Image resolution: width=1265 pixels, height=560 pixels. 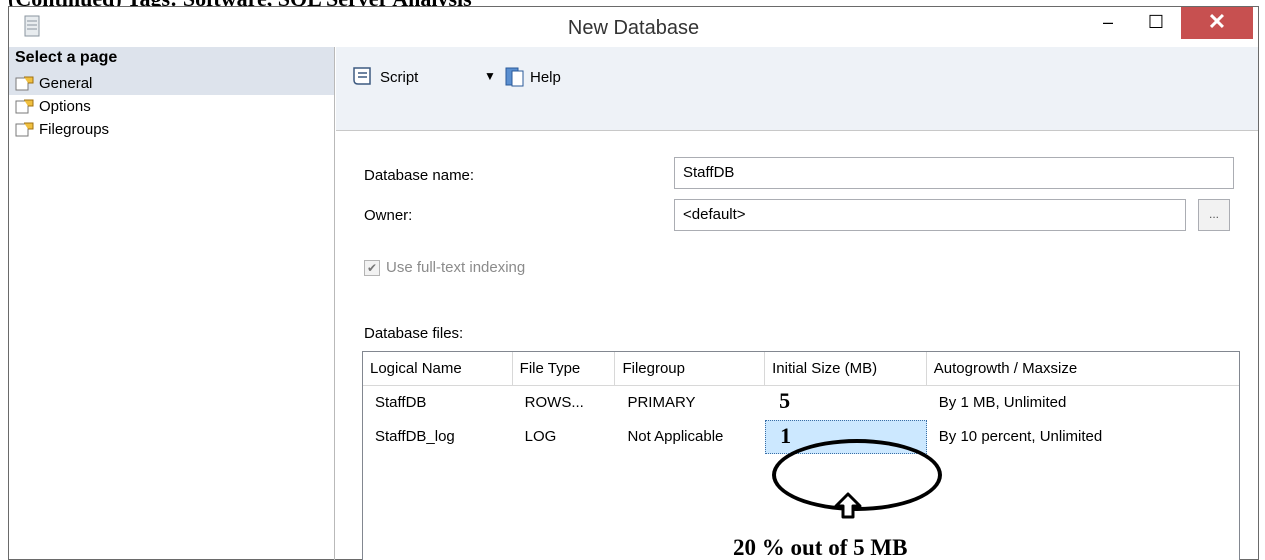 I want to click on fulltext-checkbox: ✔, so click(x=372, y=267).